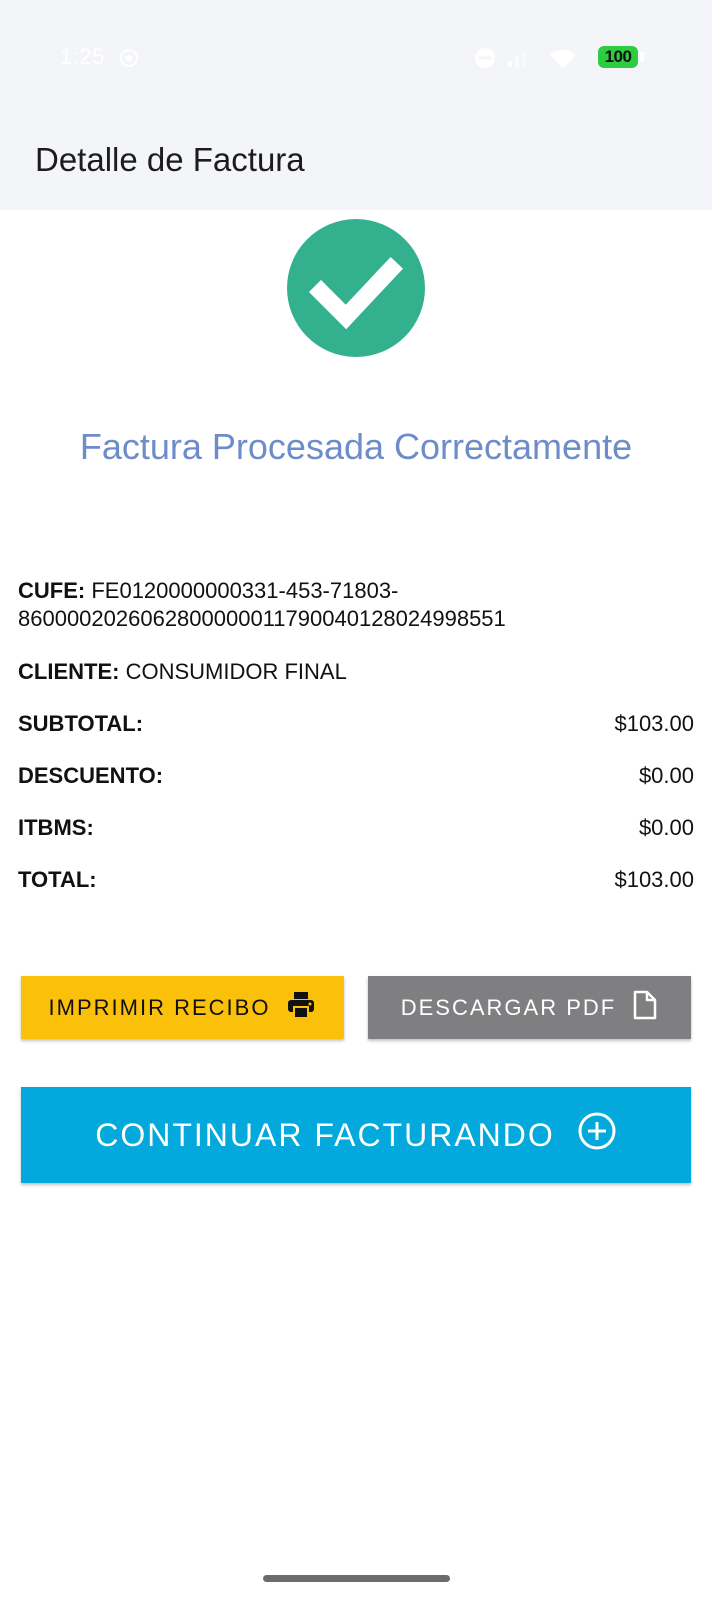 The image size is (712, 1600). What do you see at coordinates (666, 775) in the screenshot?
I see `descuento-value: $0.00` at bounding box center [666, 775].